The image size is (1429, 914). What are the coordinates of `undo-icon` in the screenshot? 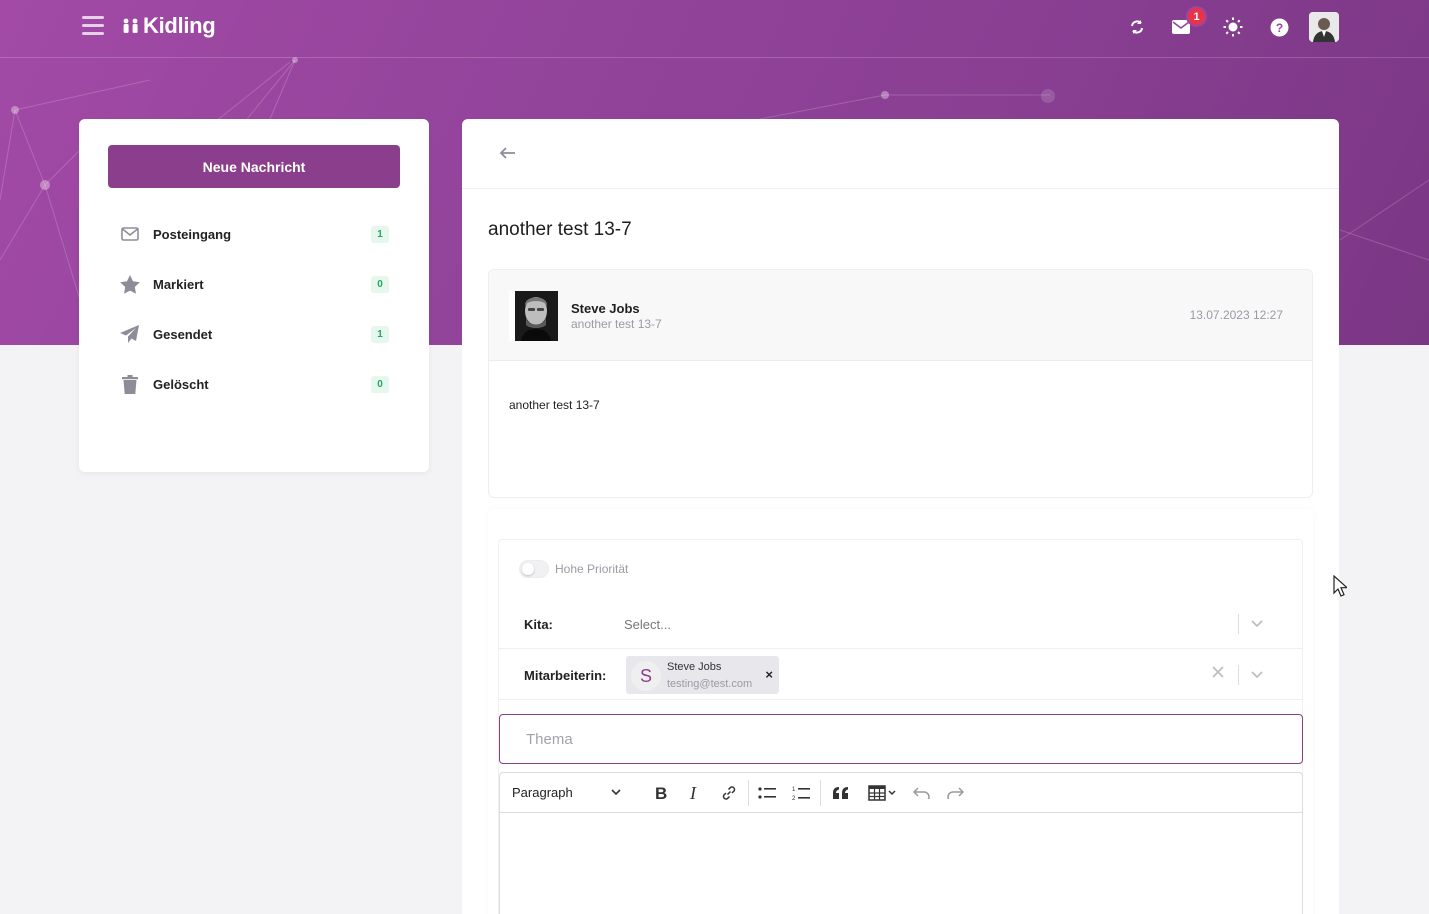 It's located at (922, 793).